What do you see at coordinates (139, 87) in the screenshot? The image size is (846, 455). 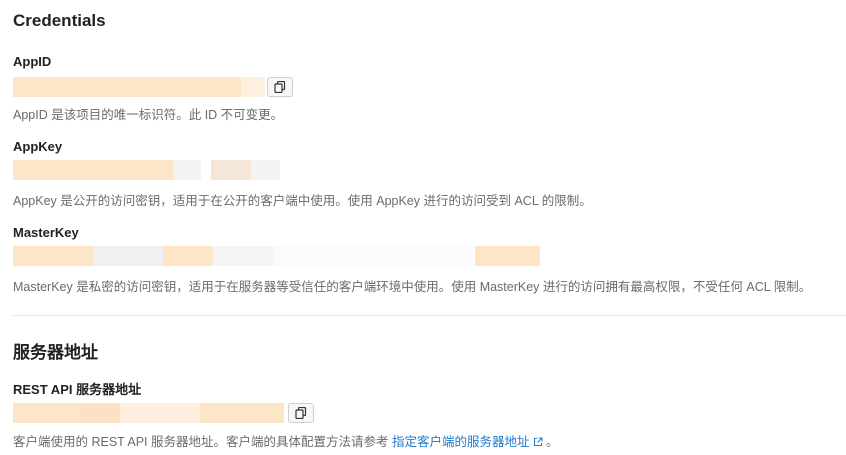 I see `appid-value-masked` at bounding box center [139, 87].